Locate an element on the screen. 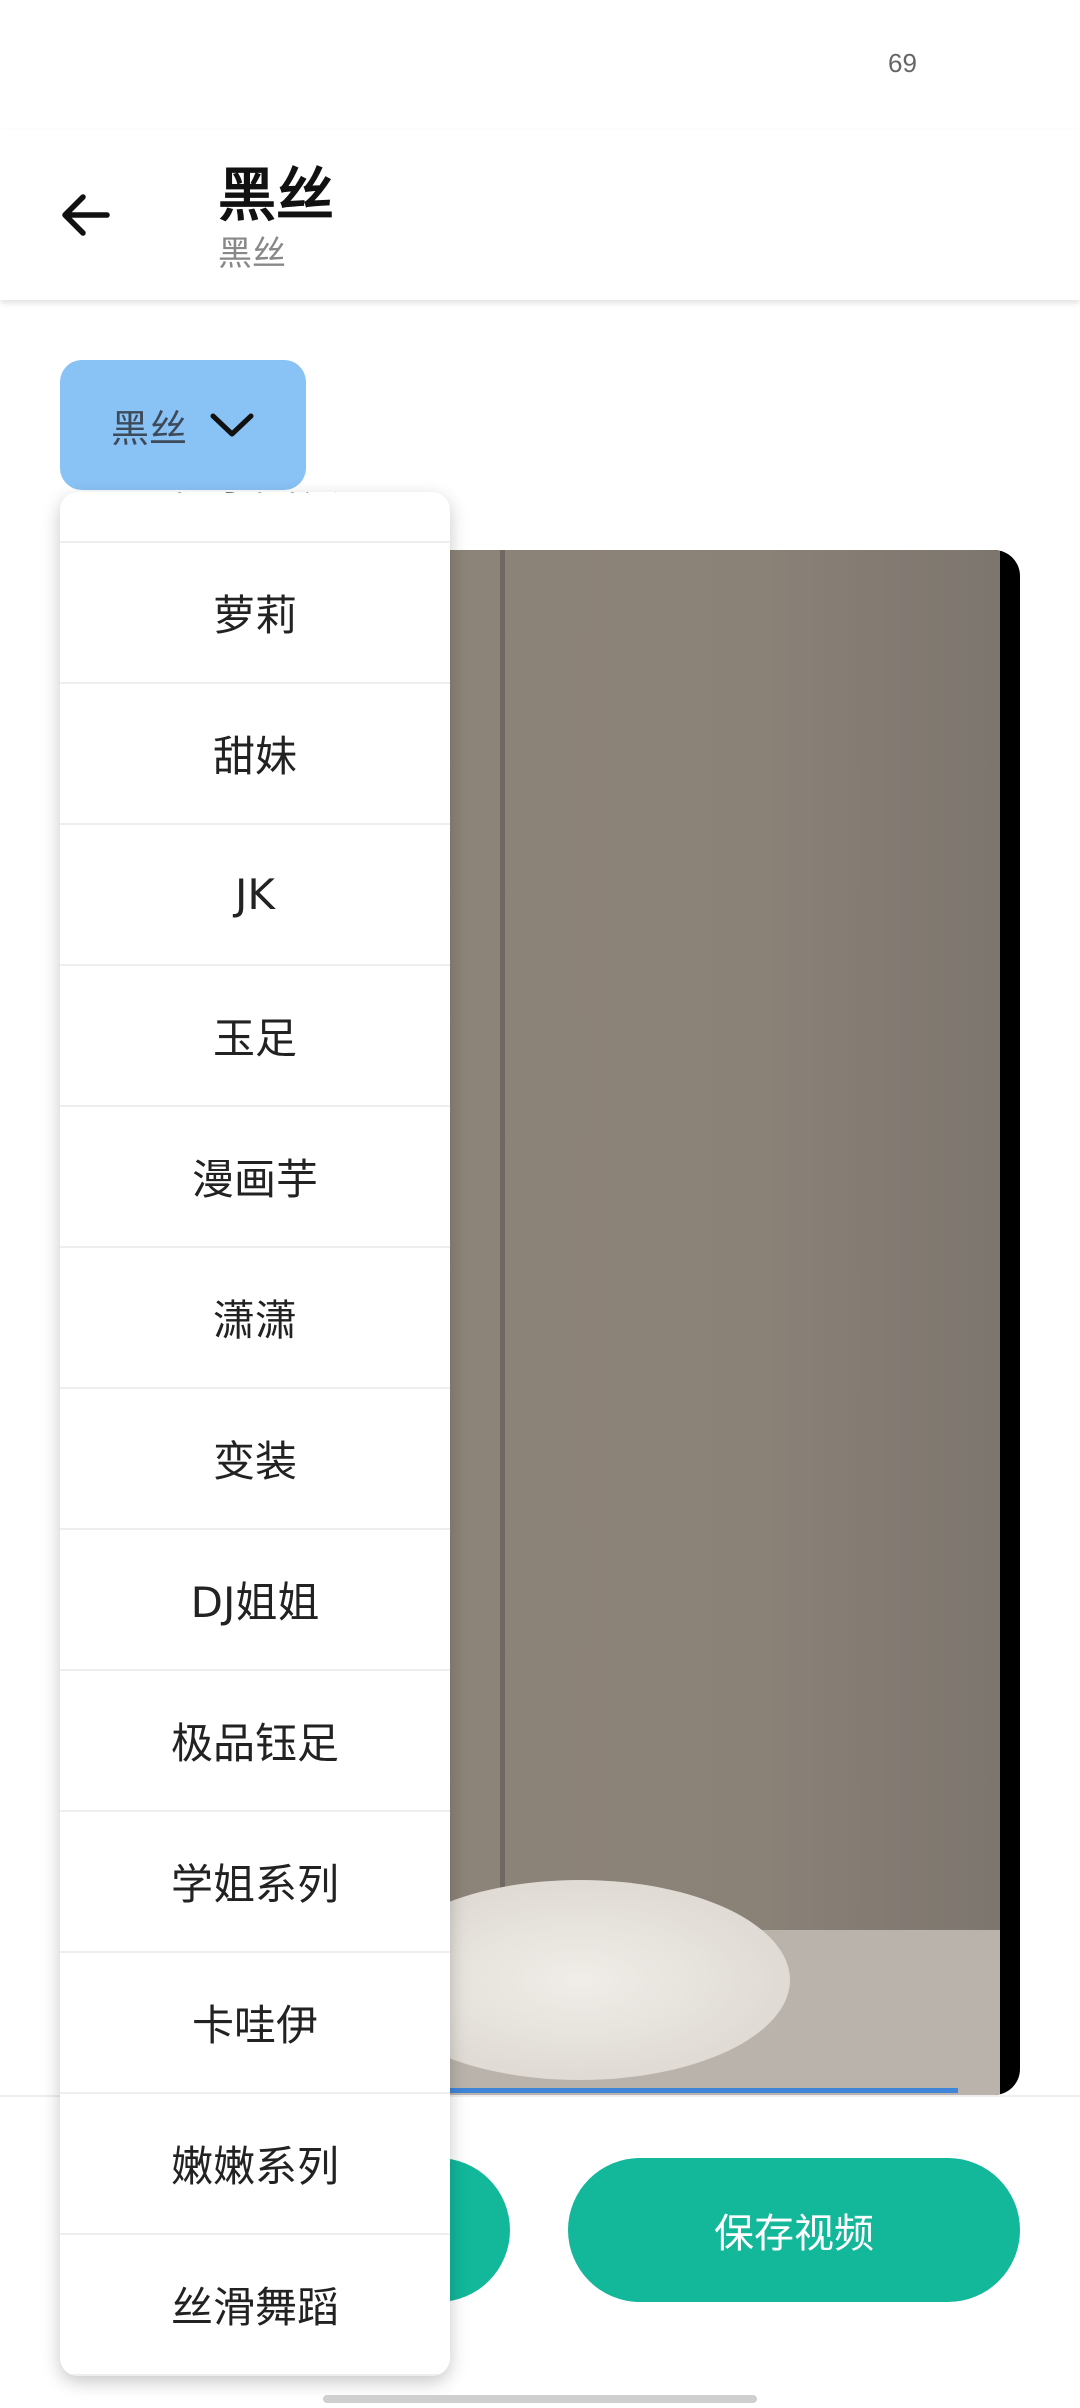  dropdown-item: 嫩嫩系列 is located at coordinates (255, 2164).